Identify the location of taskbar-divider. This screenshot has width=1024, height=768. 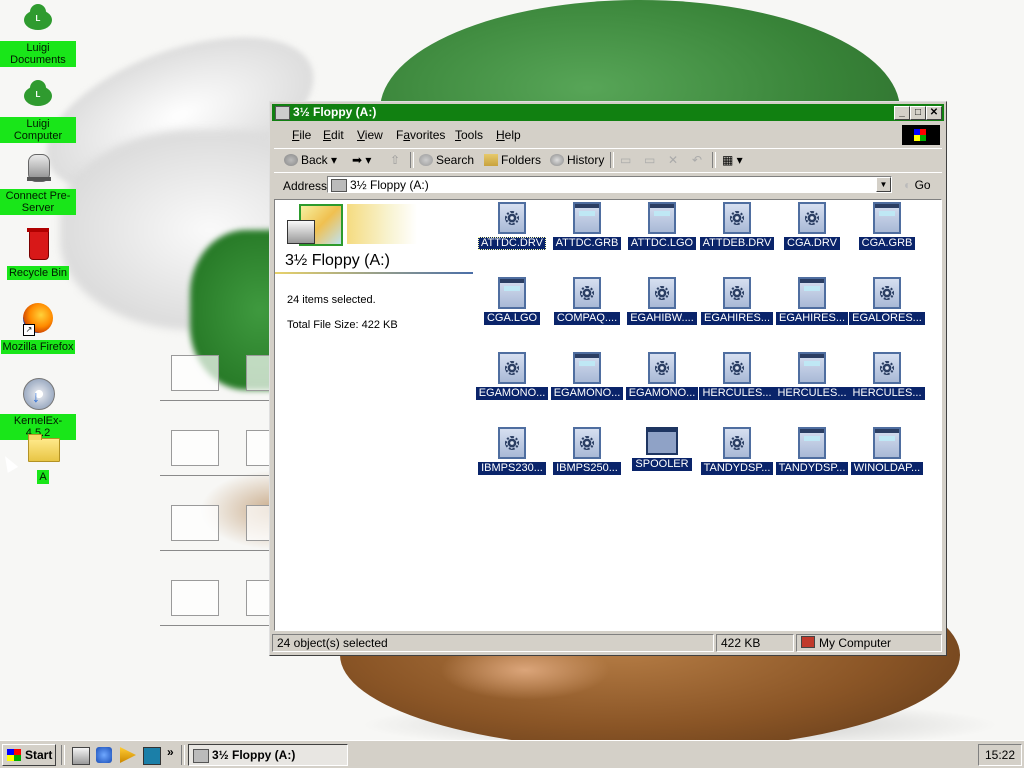
(63, 755).